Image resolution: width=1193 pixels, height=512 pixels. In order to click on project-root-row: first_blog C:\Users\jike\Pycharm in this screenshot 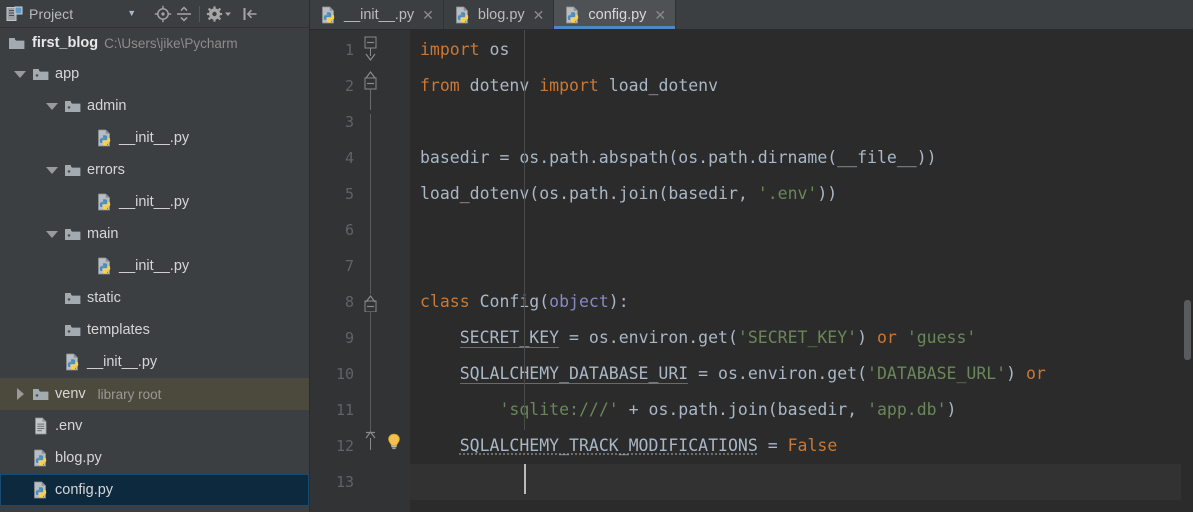, I will do `click(154, 43)`.